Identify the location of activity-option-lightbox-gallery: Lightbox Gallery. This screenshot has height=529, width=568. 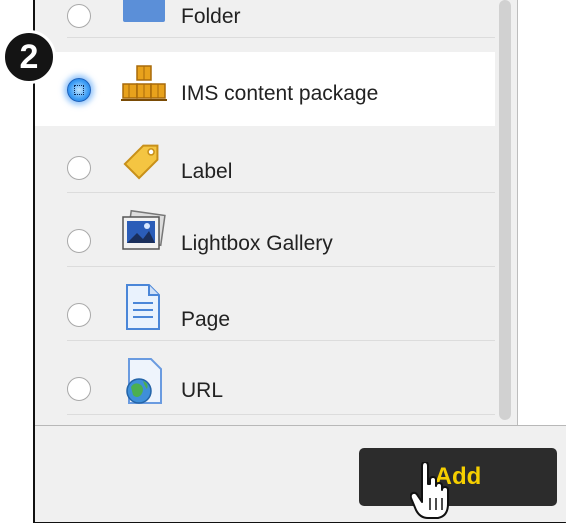
(265, 230).